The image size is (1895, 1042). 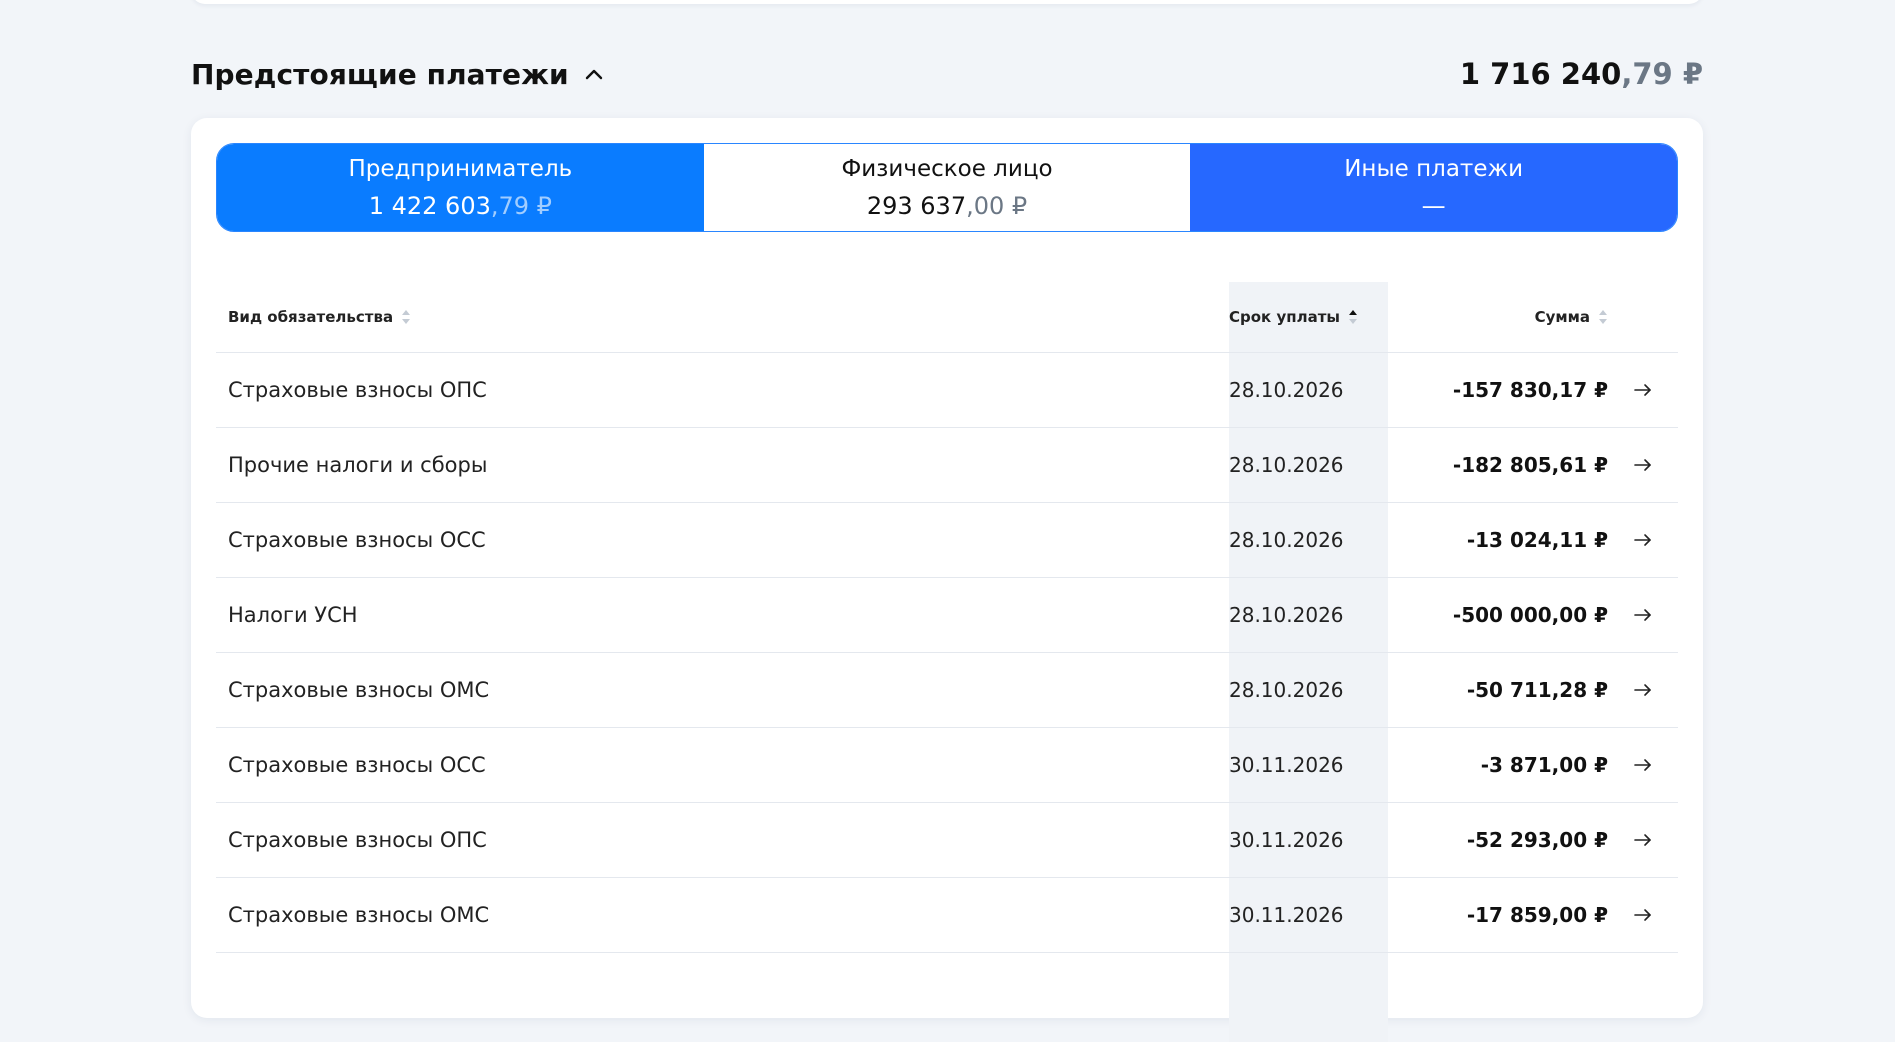 What do you see at coordinates (1537, 915) in the screenshot?
I see `cell-sum: -17 859,00 ₽` at bounding box center [1537, 915].